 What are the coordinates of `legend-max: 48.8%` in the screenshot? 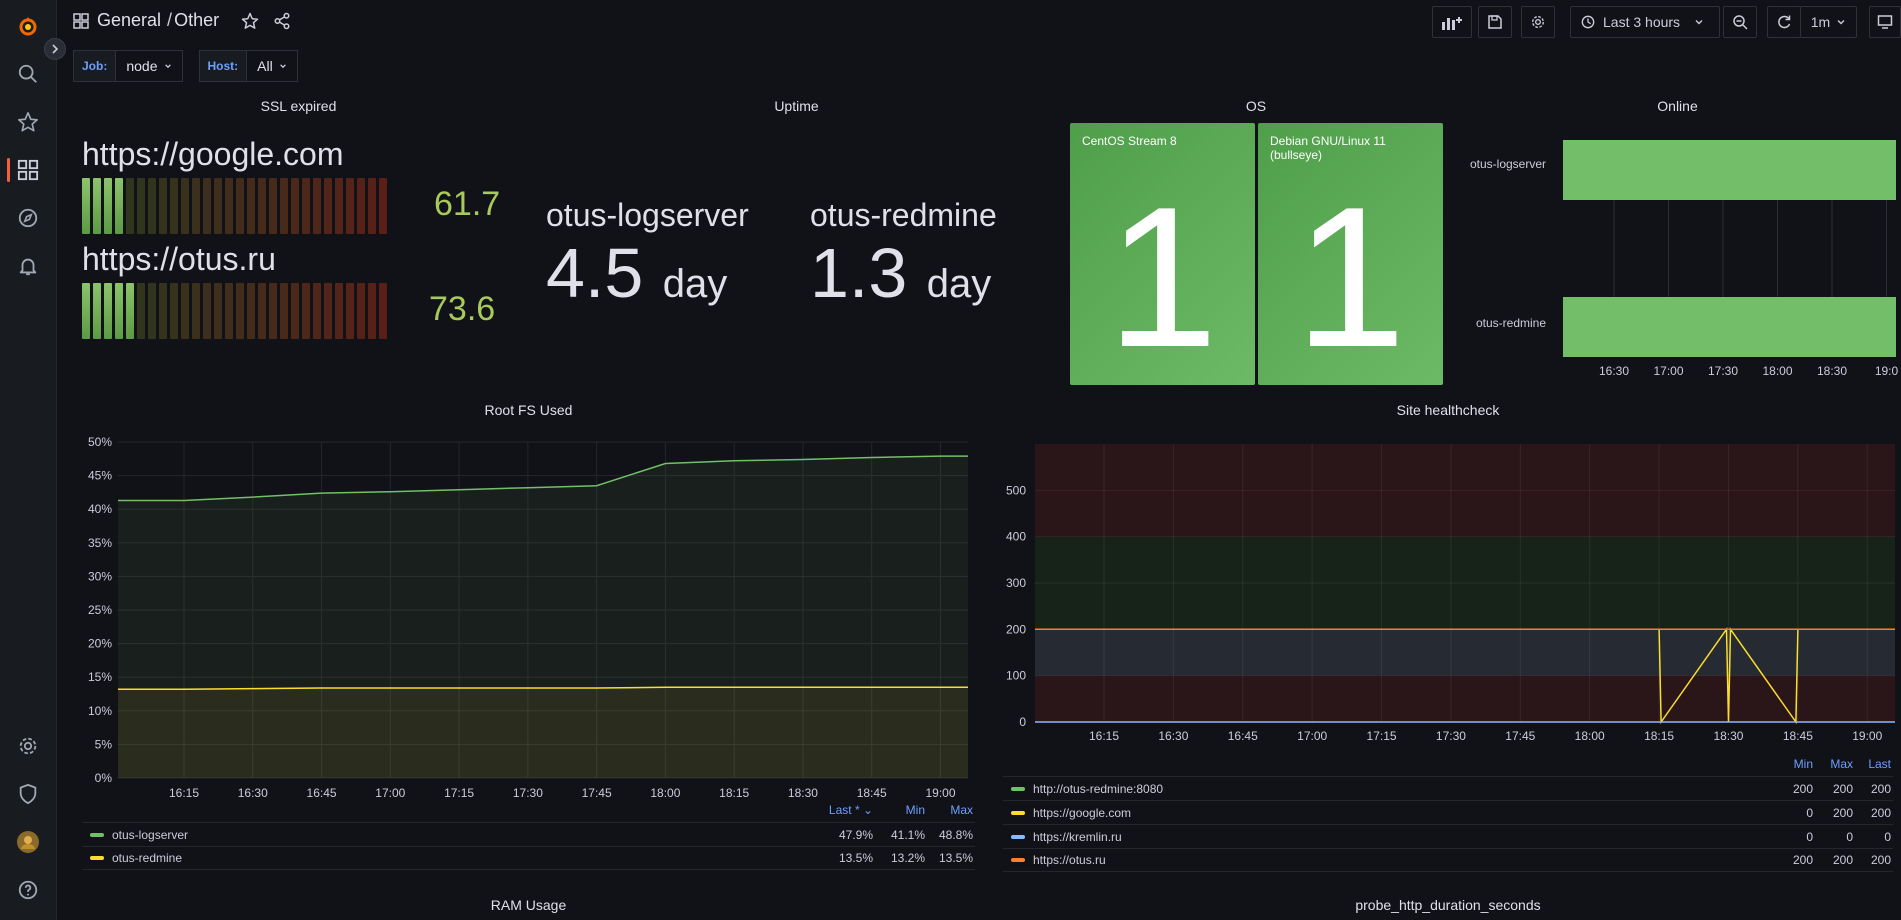 It's located at (955, 834).